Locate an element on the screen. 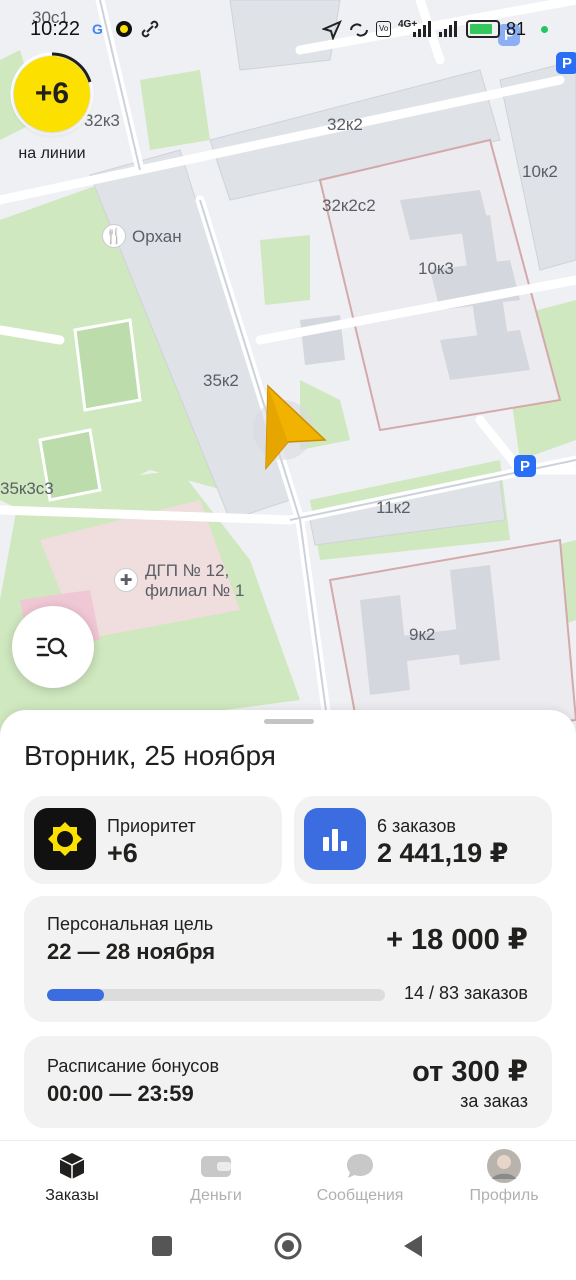  tab-messages: Сообщения is located at coordinates (360, 1179).